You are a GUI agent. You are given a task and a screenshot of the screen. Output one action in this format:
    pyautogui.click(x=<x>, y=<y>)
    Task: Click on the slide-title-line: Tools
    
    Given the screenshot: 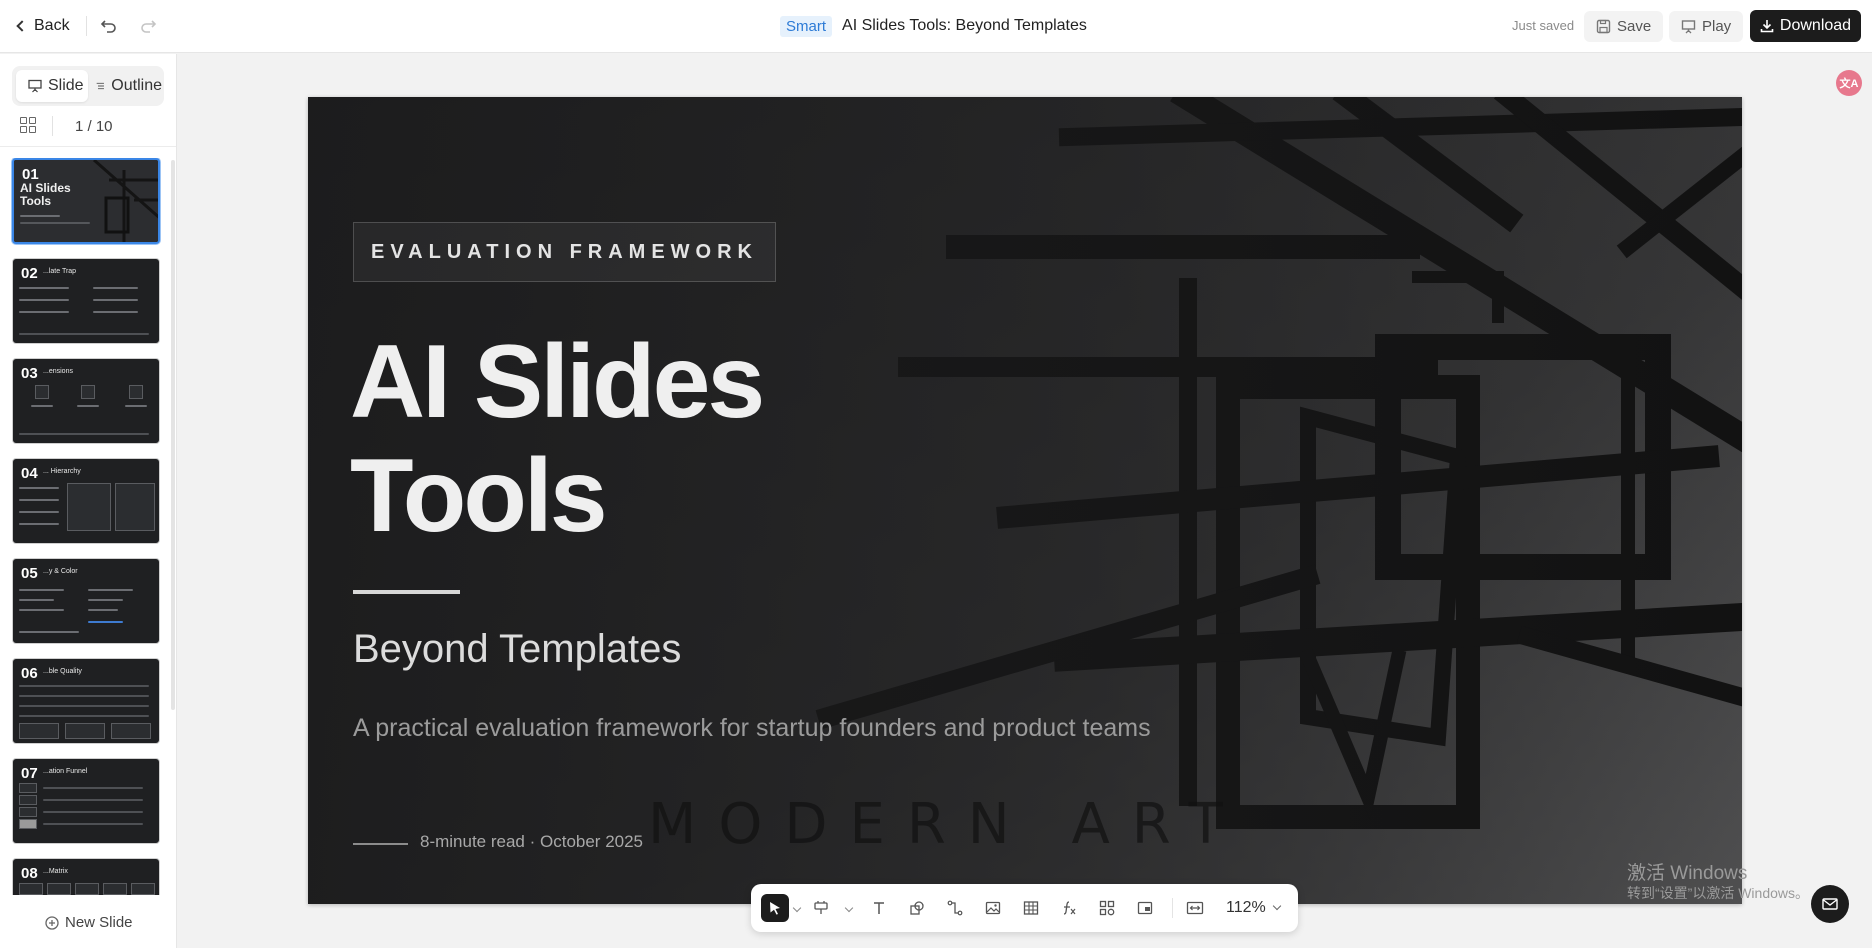 What is the action you would take?
    pyautogui.click(x=479, y=496)
    